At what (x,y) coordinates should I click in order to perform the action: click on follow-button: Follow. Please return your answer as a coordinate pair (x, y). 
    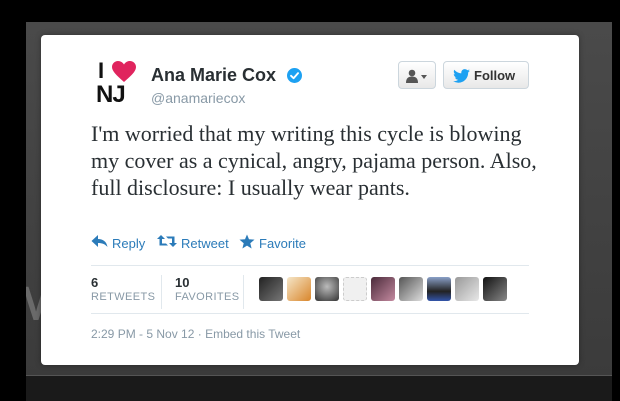
    Looking at the image, I should click on (486, 75).